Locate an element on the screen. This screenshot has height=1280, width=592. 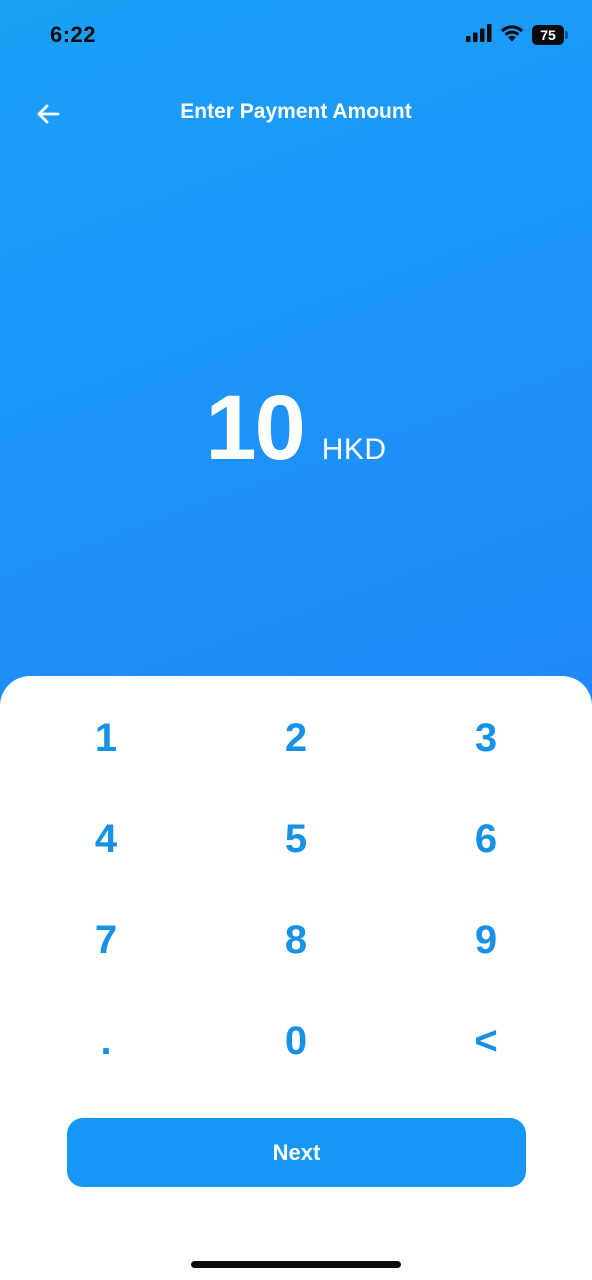
status-time: 6:22 is located at coordinates (73, 34).